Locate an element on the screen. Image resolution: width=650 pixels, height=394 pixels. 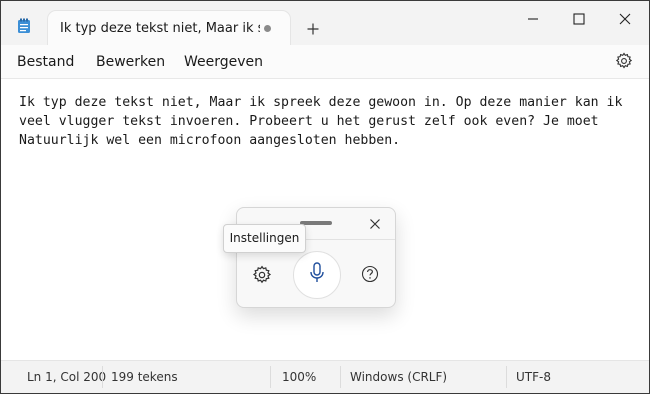
voice-typing-panel is located at coordinates (316, 257).